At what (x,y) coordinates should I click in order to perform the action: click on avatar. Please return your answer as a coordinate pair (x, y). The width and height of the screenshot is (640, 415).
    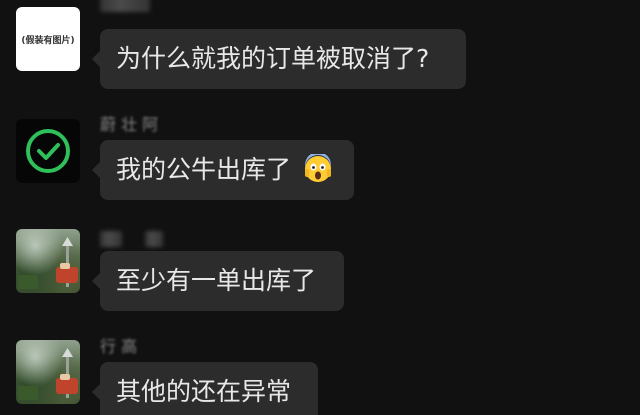
    Looking at the image, I should click on (48, 372).